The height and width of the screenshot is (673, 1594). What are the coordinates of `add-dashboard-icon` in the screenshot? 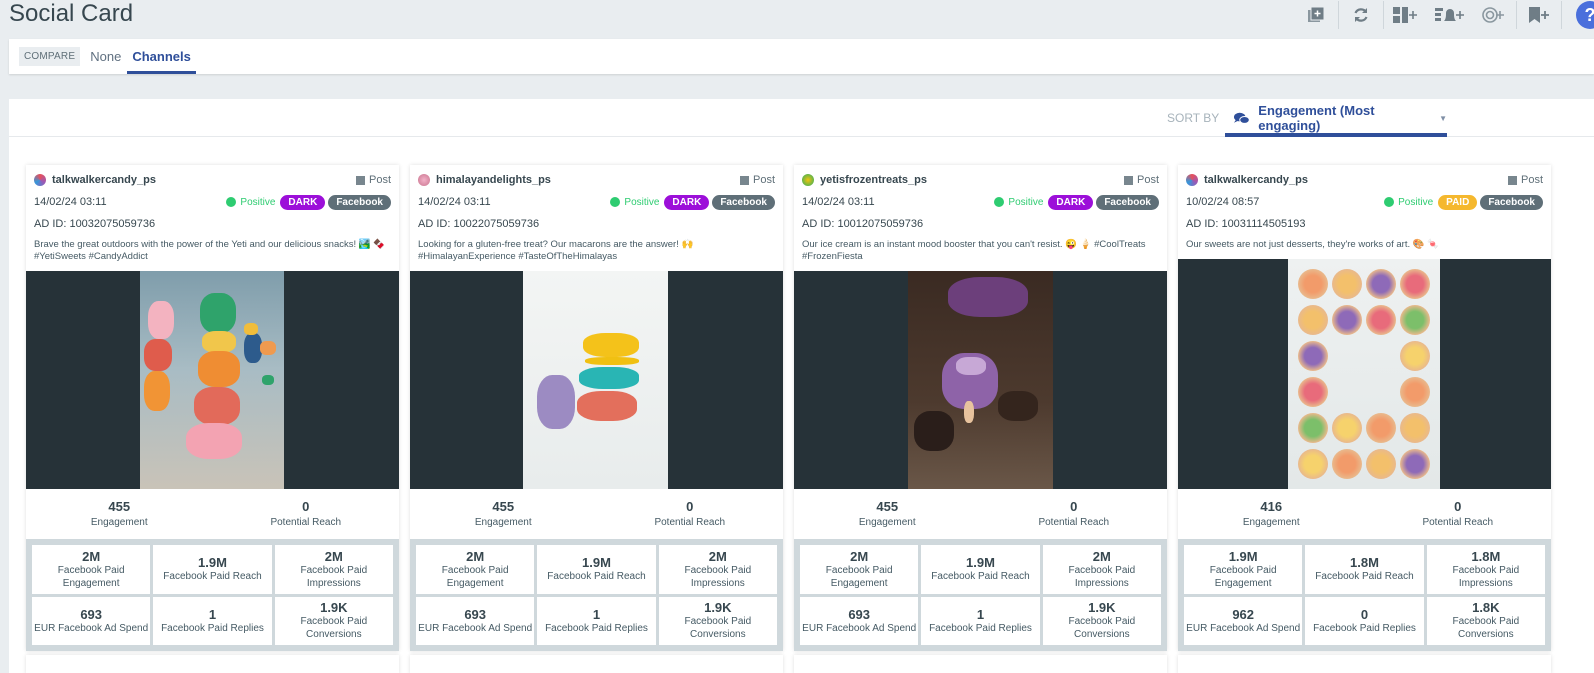 It's located at (1405, 15).